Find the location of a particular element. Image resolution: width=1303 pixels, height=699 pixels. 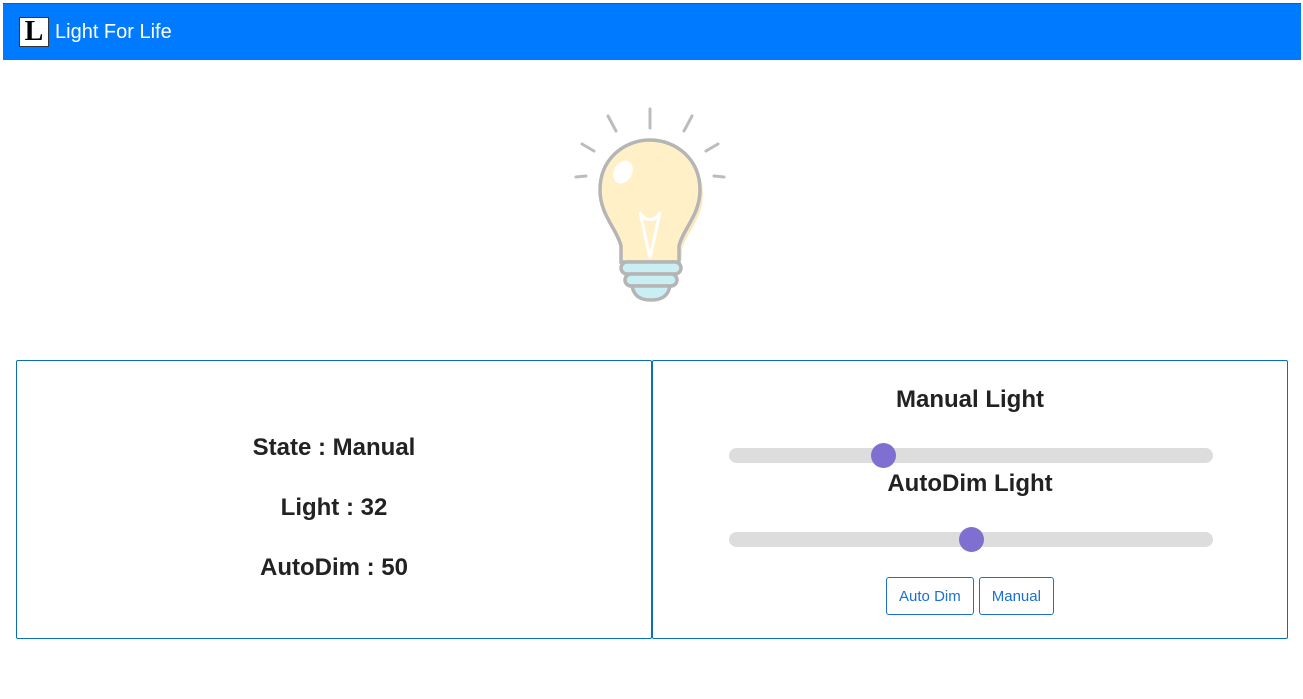

manual-light-slider is located at coordinates (971, 455).